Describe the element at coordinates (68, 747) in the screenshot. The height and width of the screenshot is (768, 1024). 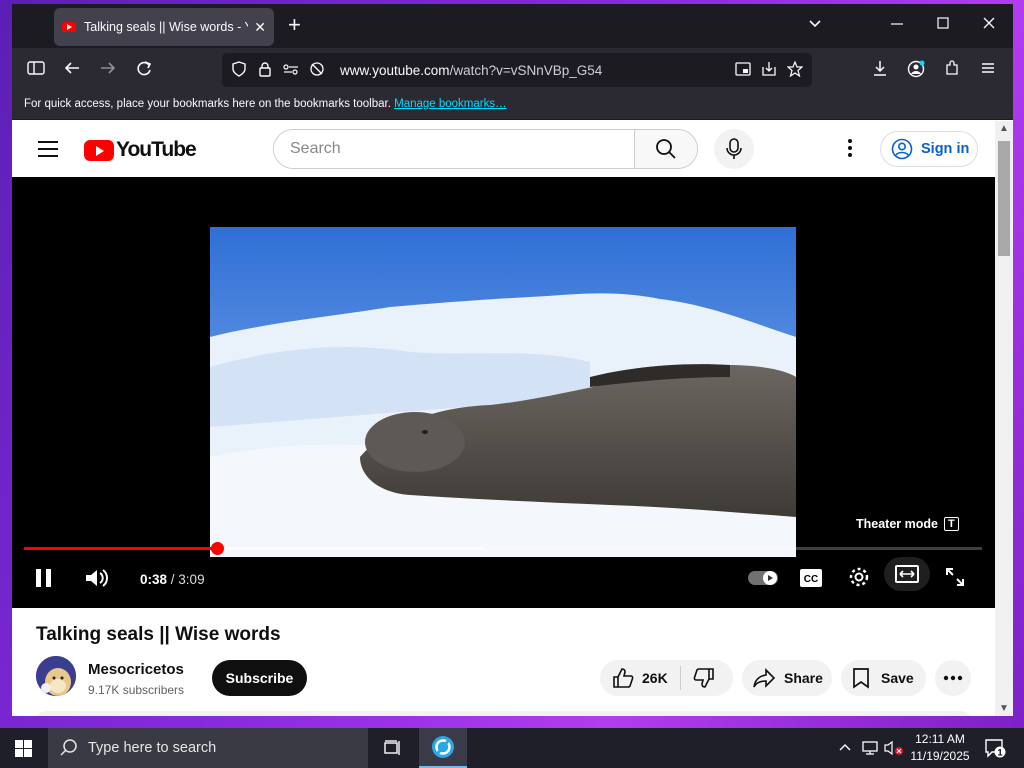
I see `search-icon` at that location.